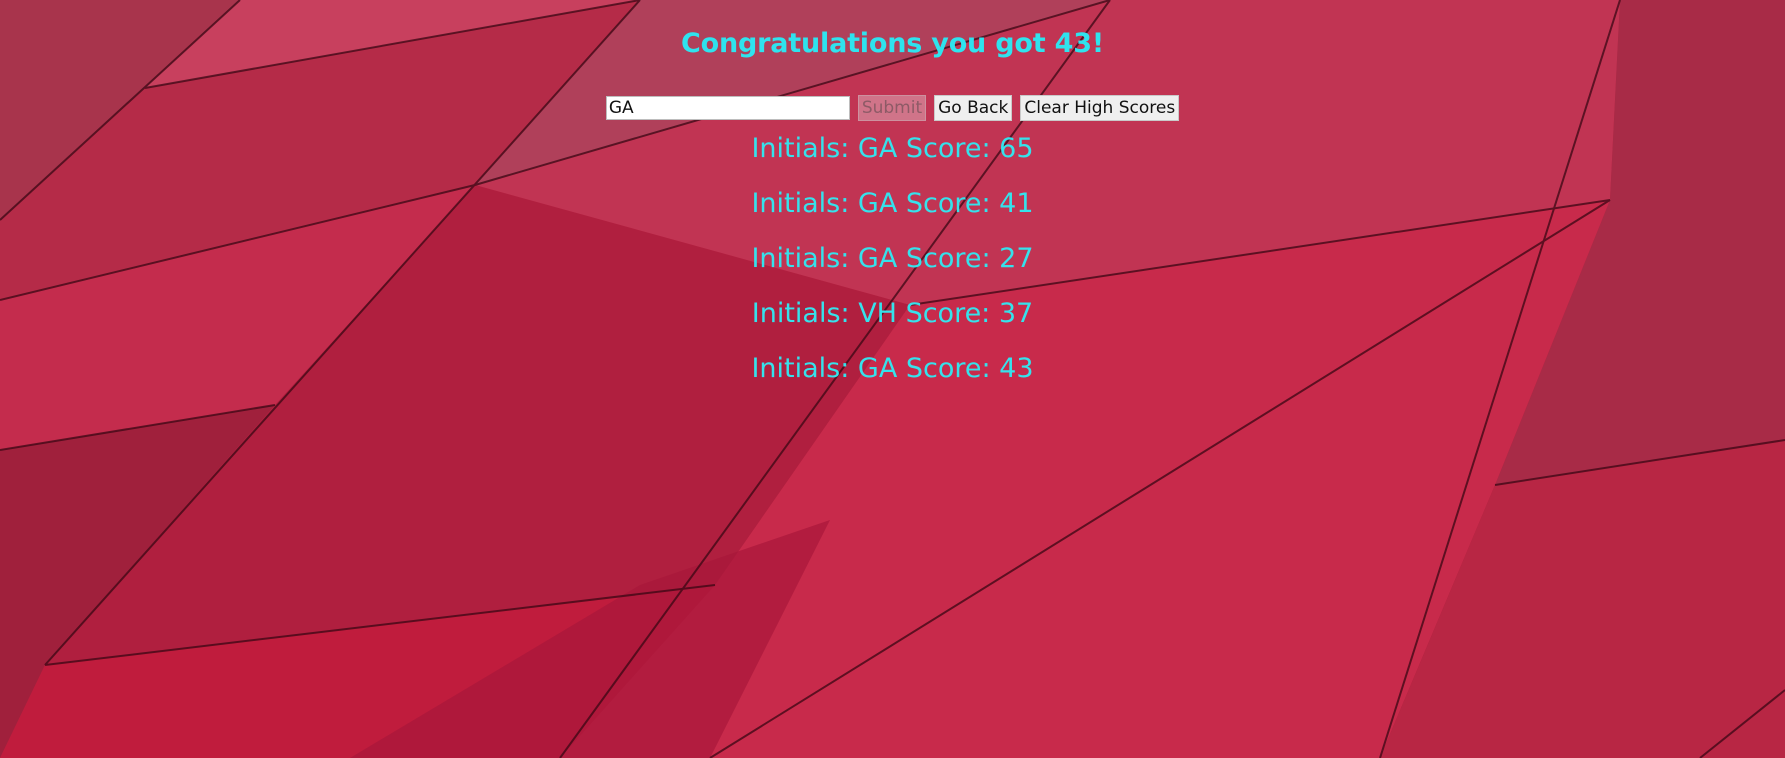 This screenshot has height=758, width=1785. Describe the element at coordinates (892, 203) in the screenshot. I see `score-entry: Initials: GA Score: 41` at that location.